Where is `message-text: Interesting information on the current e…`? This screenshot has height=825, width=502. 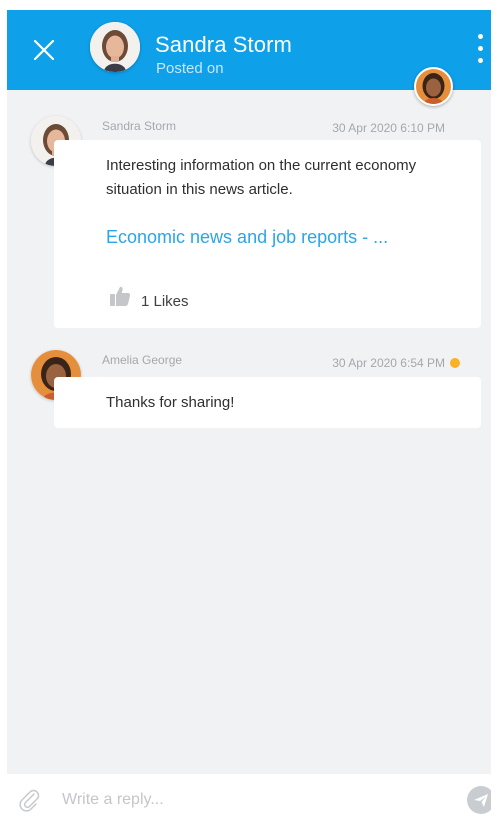 message-text: Interesting information on the current e… is located at coordinates (261, 177).